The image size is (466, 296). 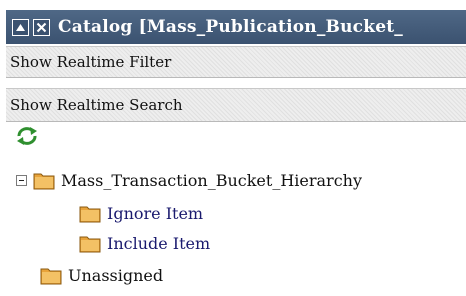 I want to click on tree-item-label: Include Item, so click(x=158, y=243).